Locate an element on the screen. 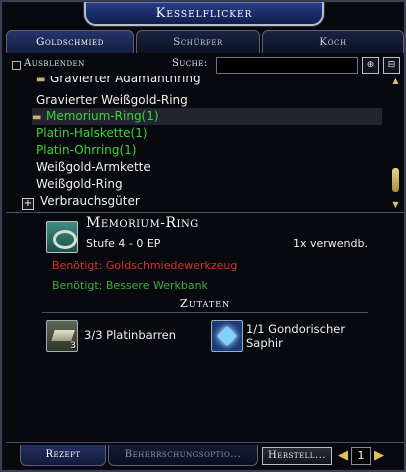 The image size is (406, 472). divider is located at coordinates (205, 212).